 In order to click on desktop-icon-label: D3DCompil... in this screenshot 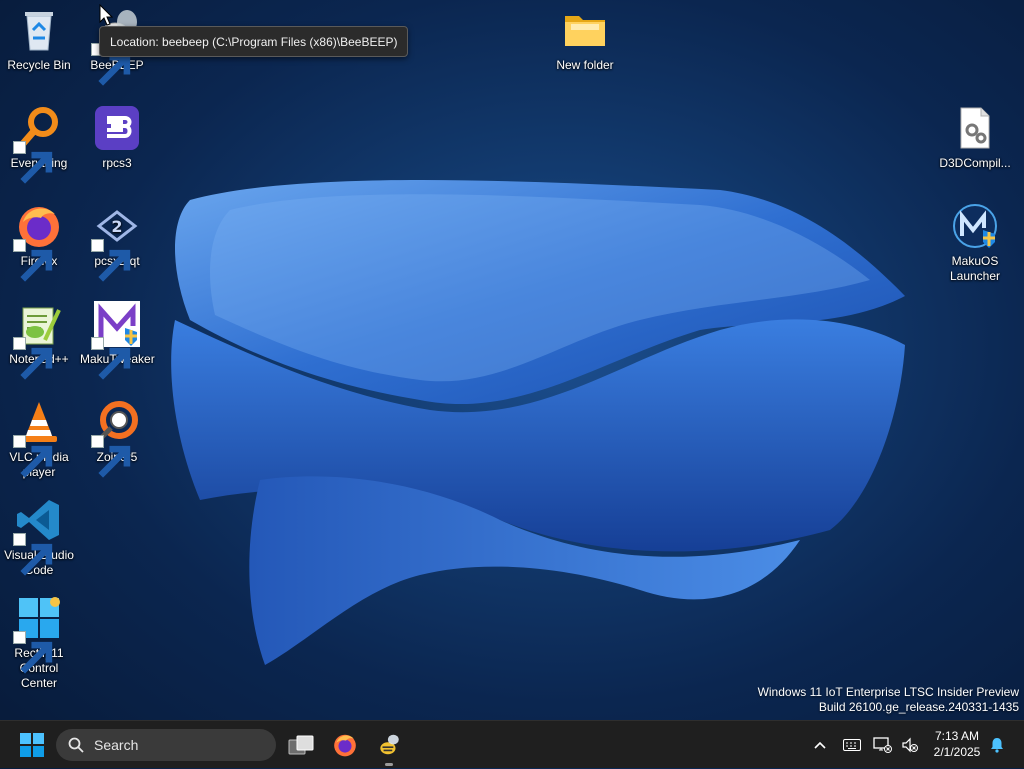, I will do `click(975, 163)`.